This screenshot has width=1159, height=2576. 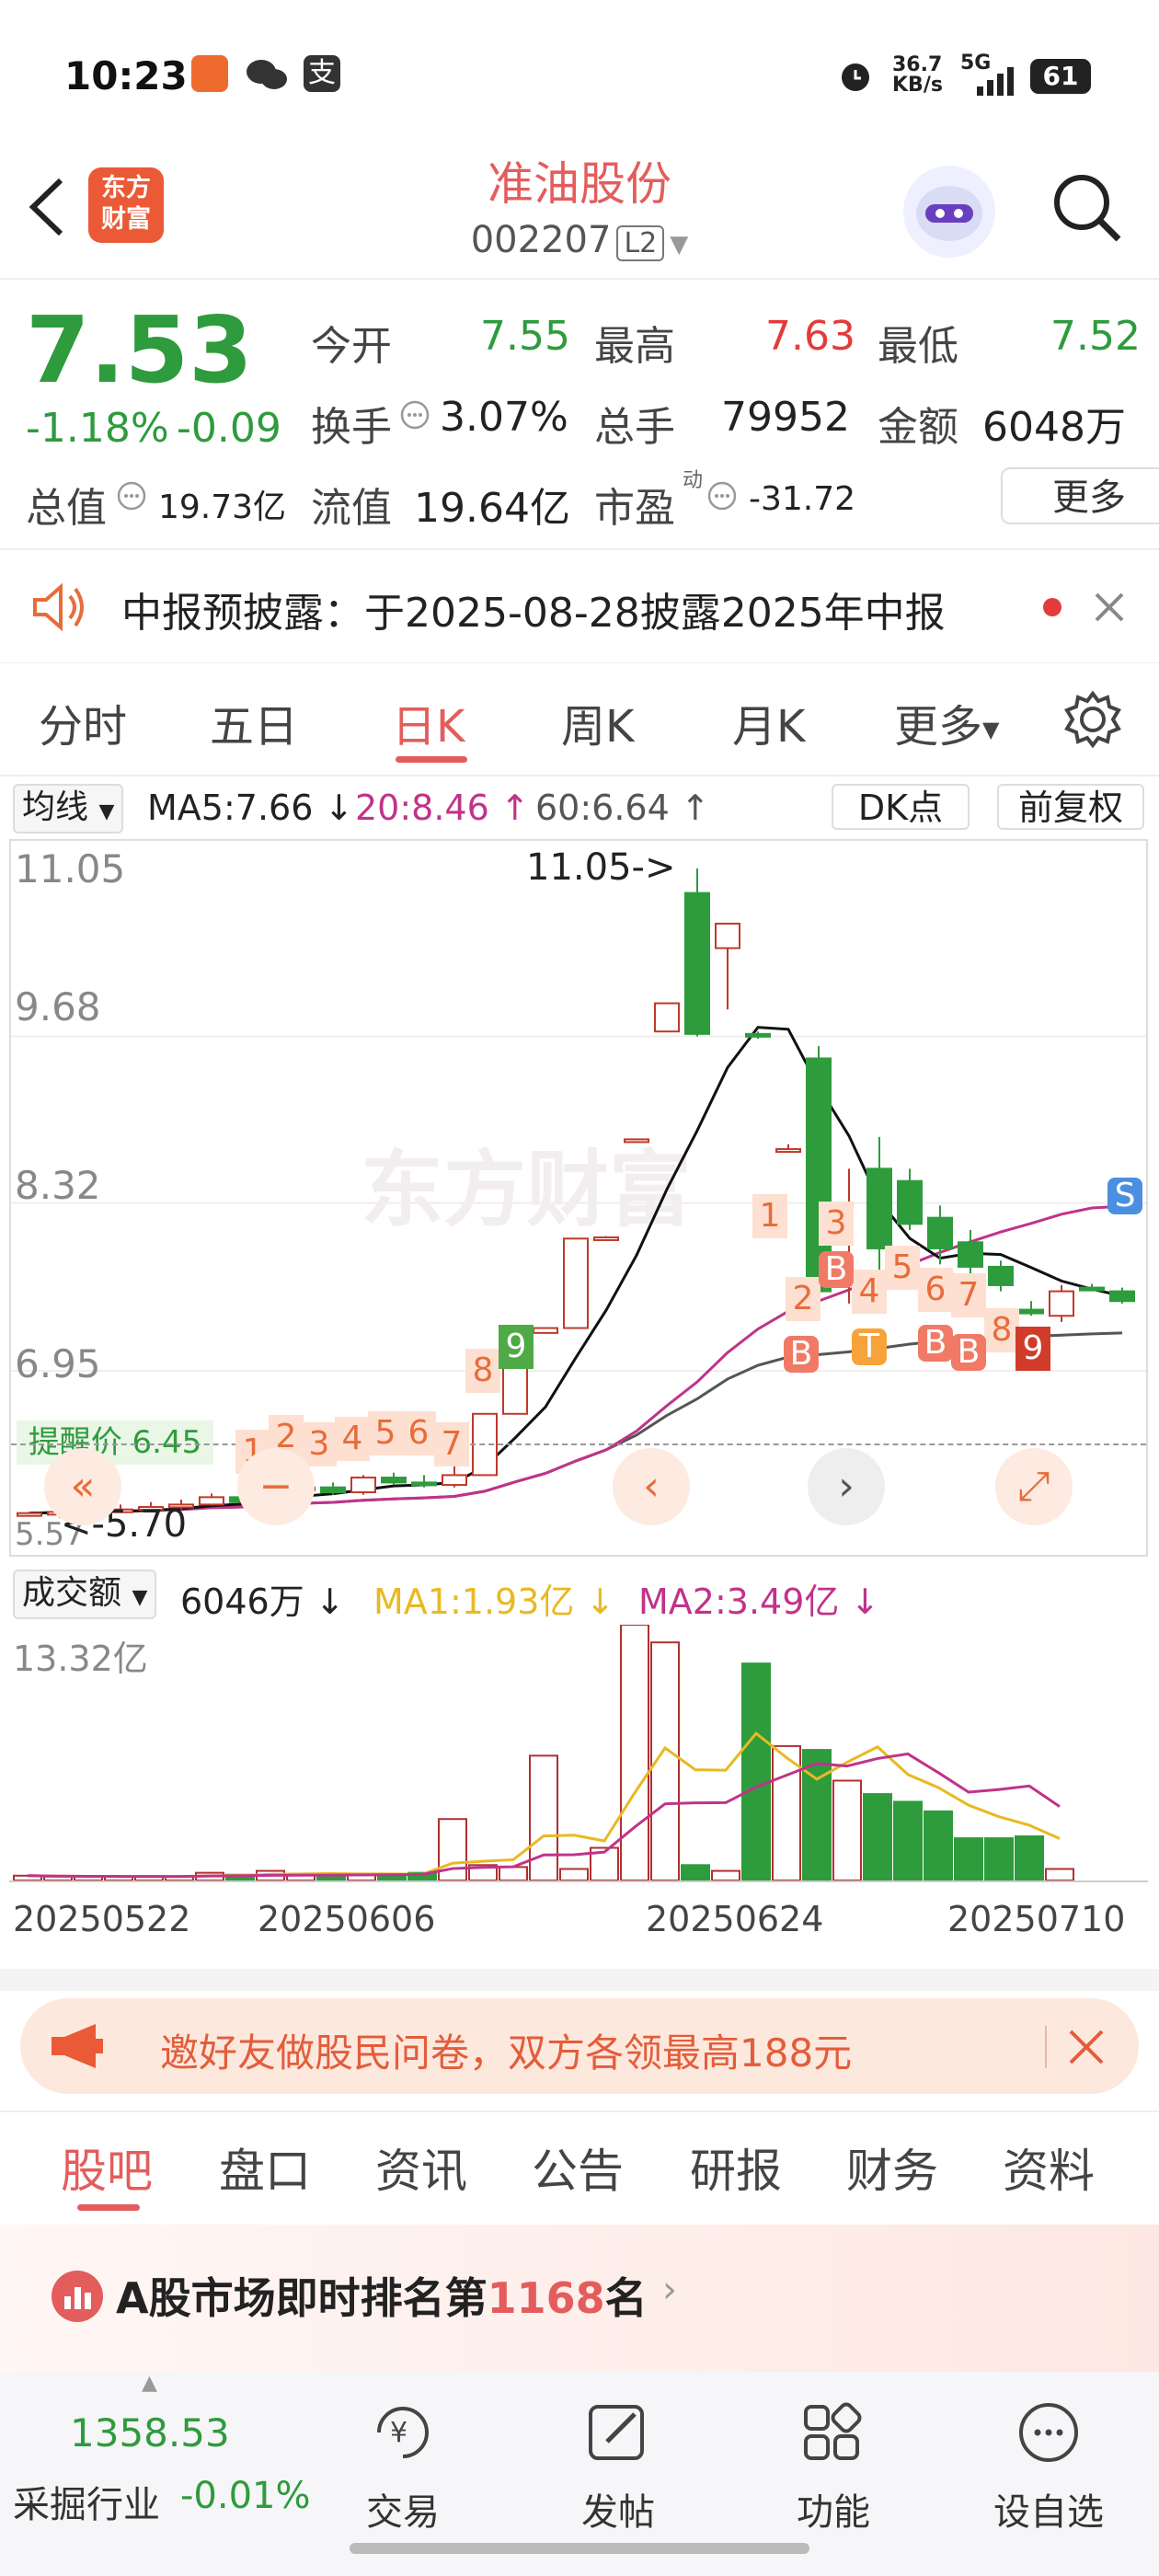 I want to click on volume-readout: 6046万 ↓, so click(x=262, y=1601).